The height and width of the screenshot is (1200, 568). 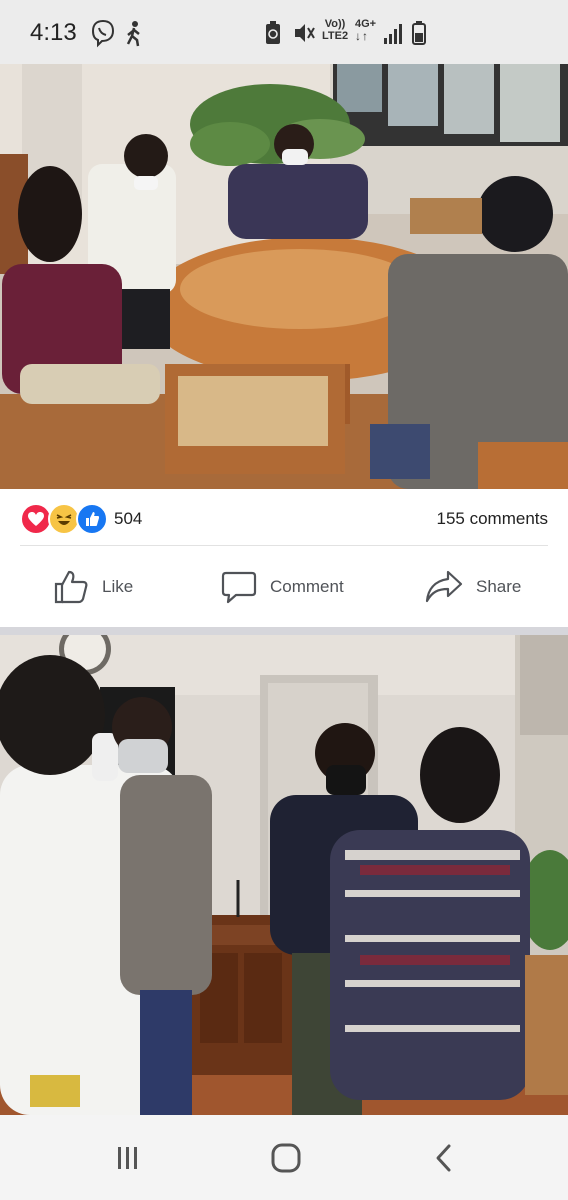 I want to click on system-navigation-bar, so click(x=284, y=1157).